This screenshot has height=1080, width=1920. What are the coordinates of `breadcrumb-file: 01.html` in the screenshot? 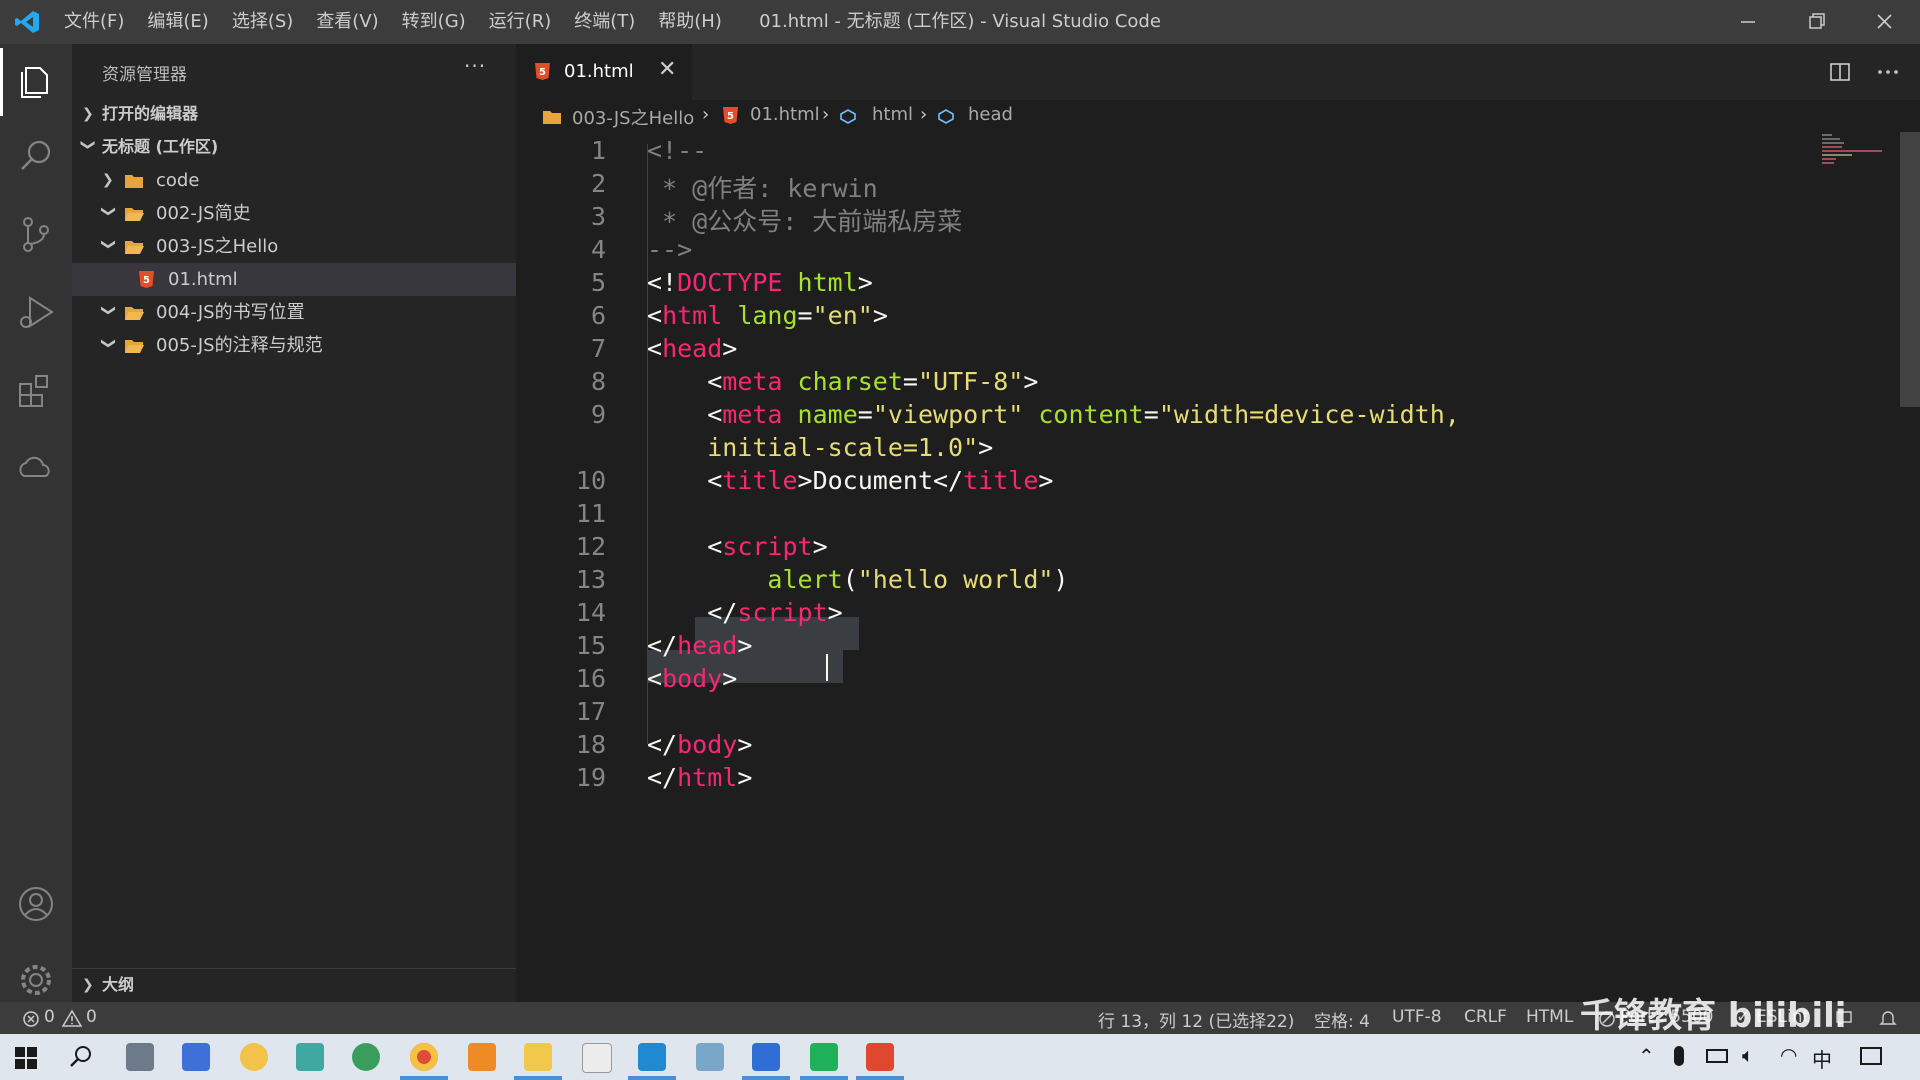 It's located at (785, 114).